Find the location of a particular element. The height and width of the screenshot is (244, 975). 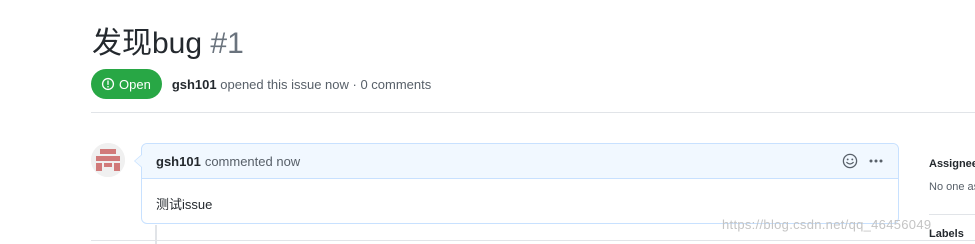

status-label: Open is located at coordinates (135, 84).